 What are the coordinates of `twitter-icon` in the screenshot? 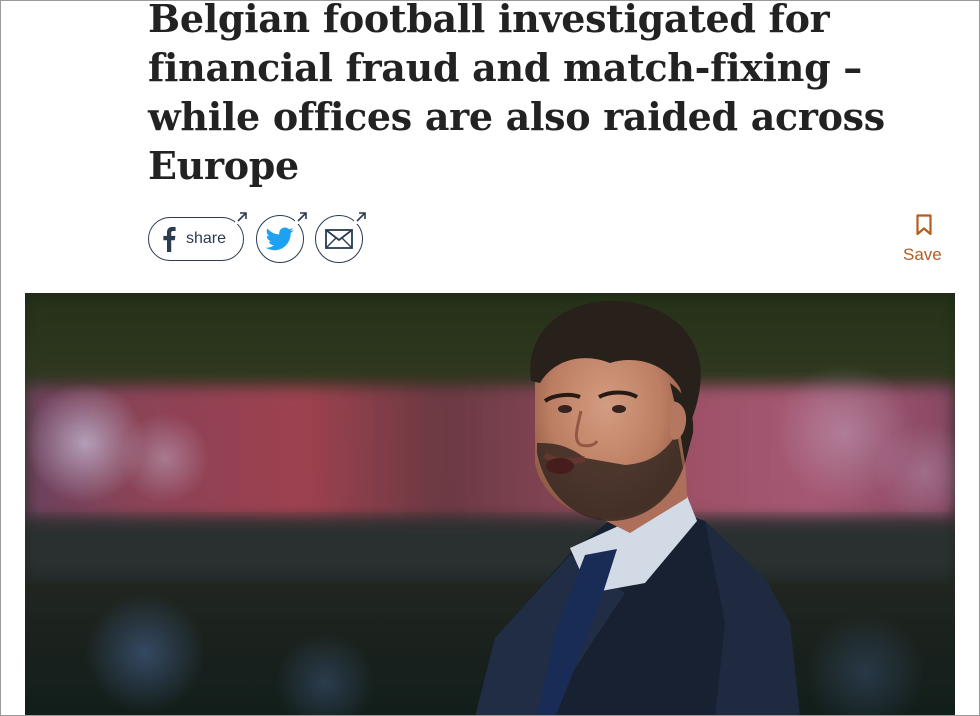 It's located at (280, 239).